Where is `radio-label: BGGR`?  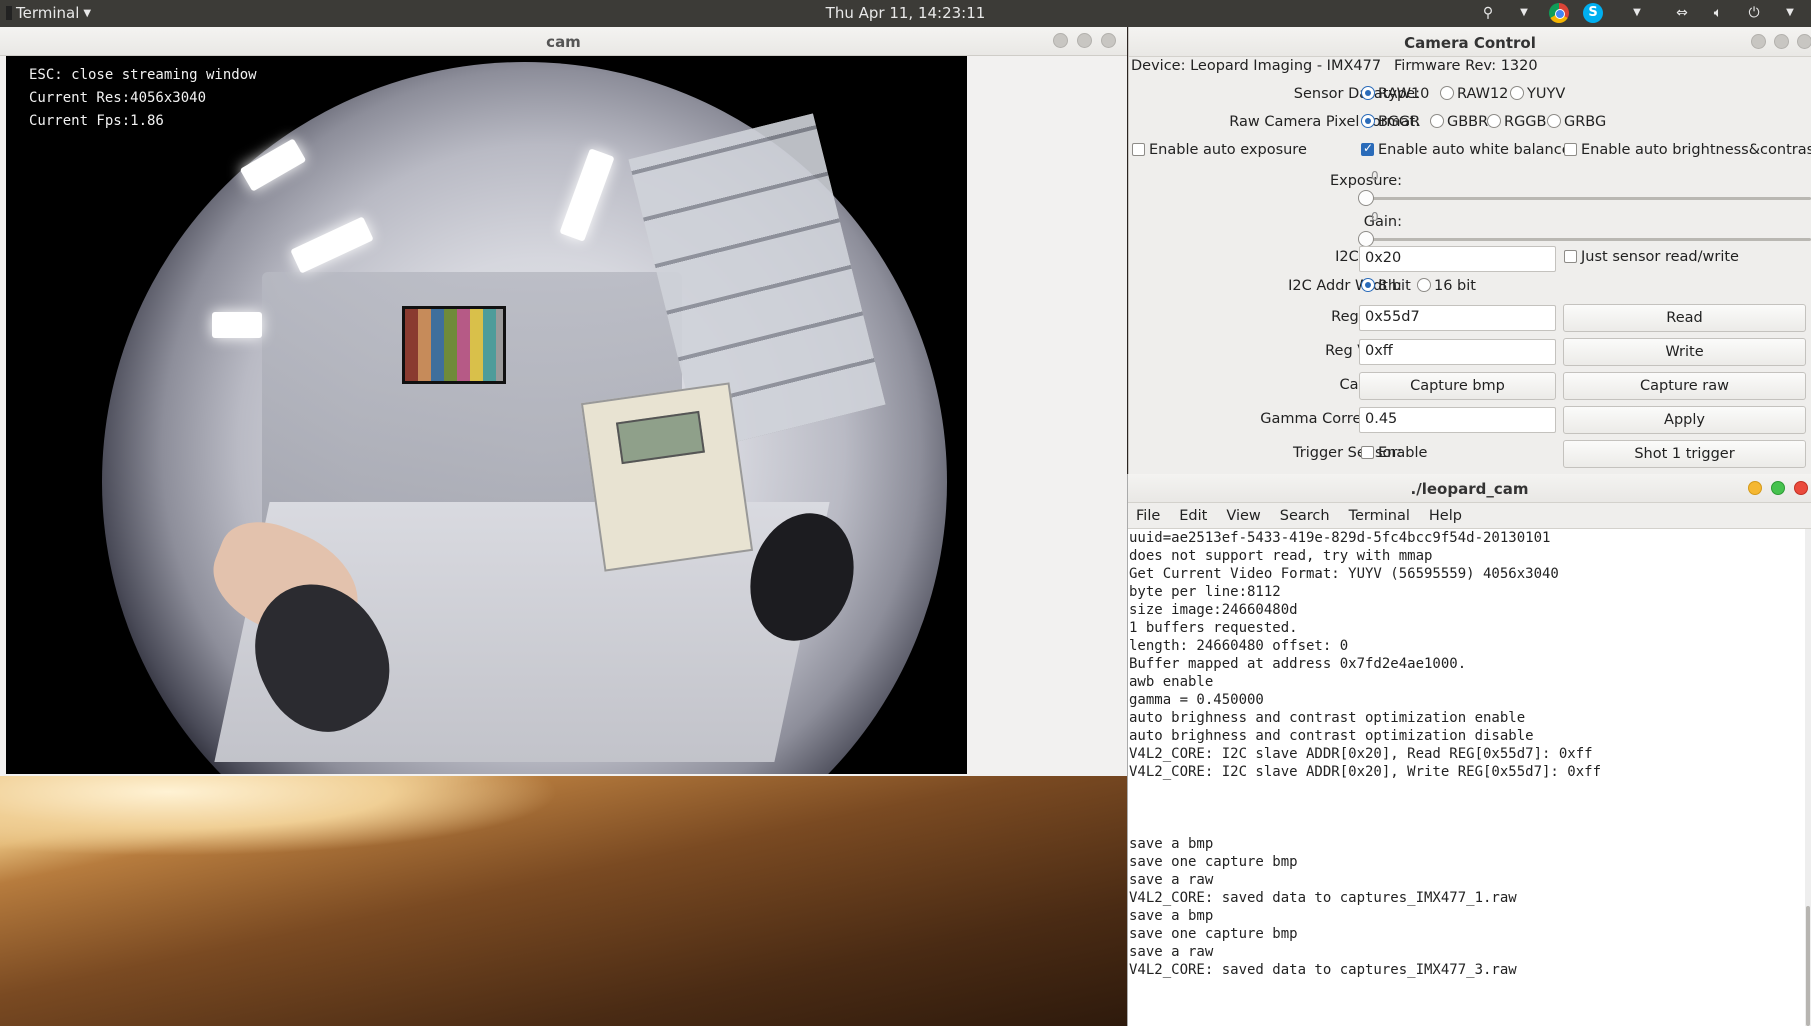
radio-label: BGGR is located at coordinates (1399, 122).